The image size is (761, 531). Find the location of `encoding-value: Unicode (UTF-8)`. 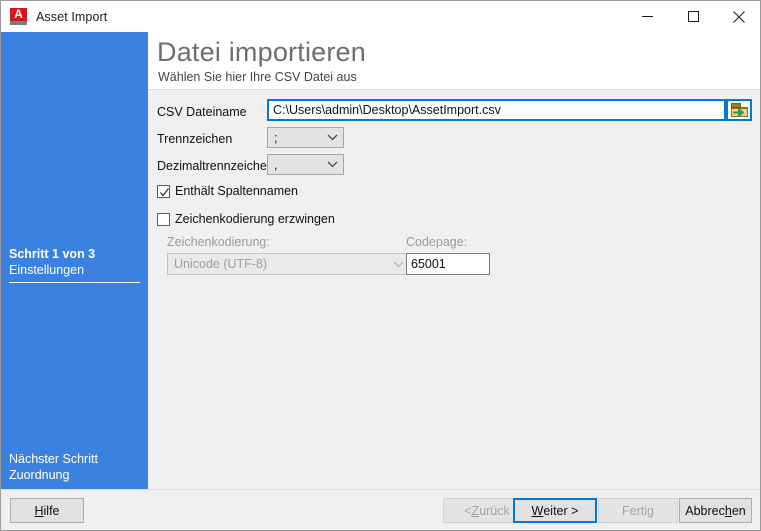

encoding-value: Unicode (UTF-8) is located at coordinates (221, 264).